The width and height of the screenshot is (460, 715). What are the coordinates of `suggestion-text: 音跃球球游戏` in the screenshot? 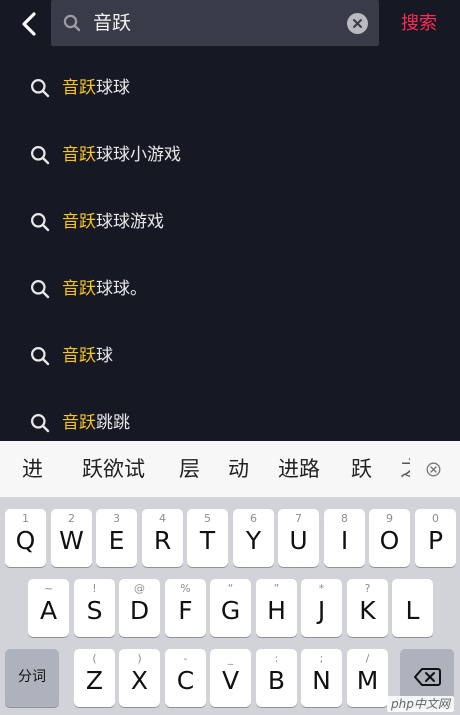 It's located at (113, 222).